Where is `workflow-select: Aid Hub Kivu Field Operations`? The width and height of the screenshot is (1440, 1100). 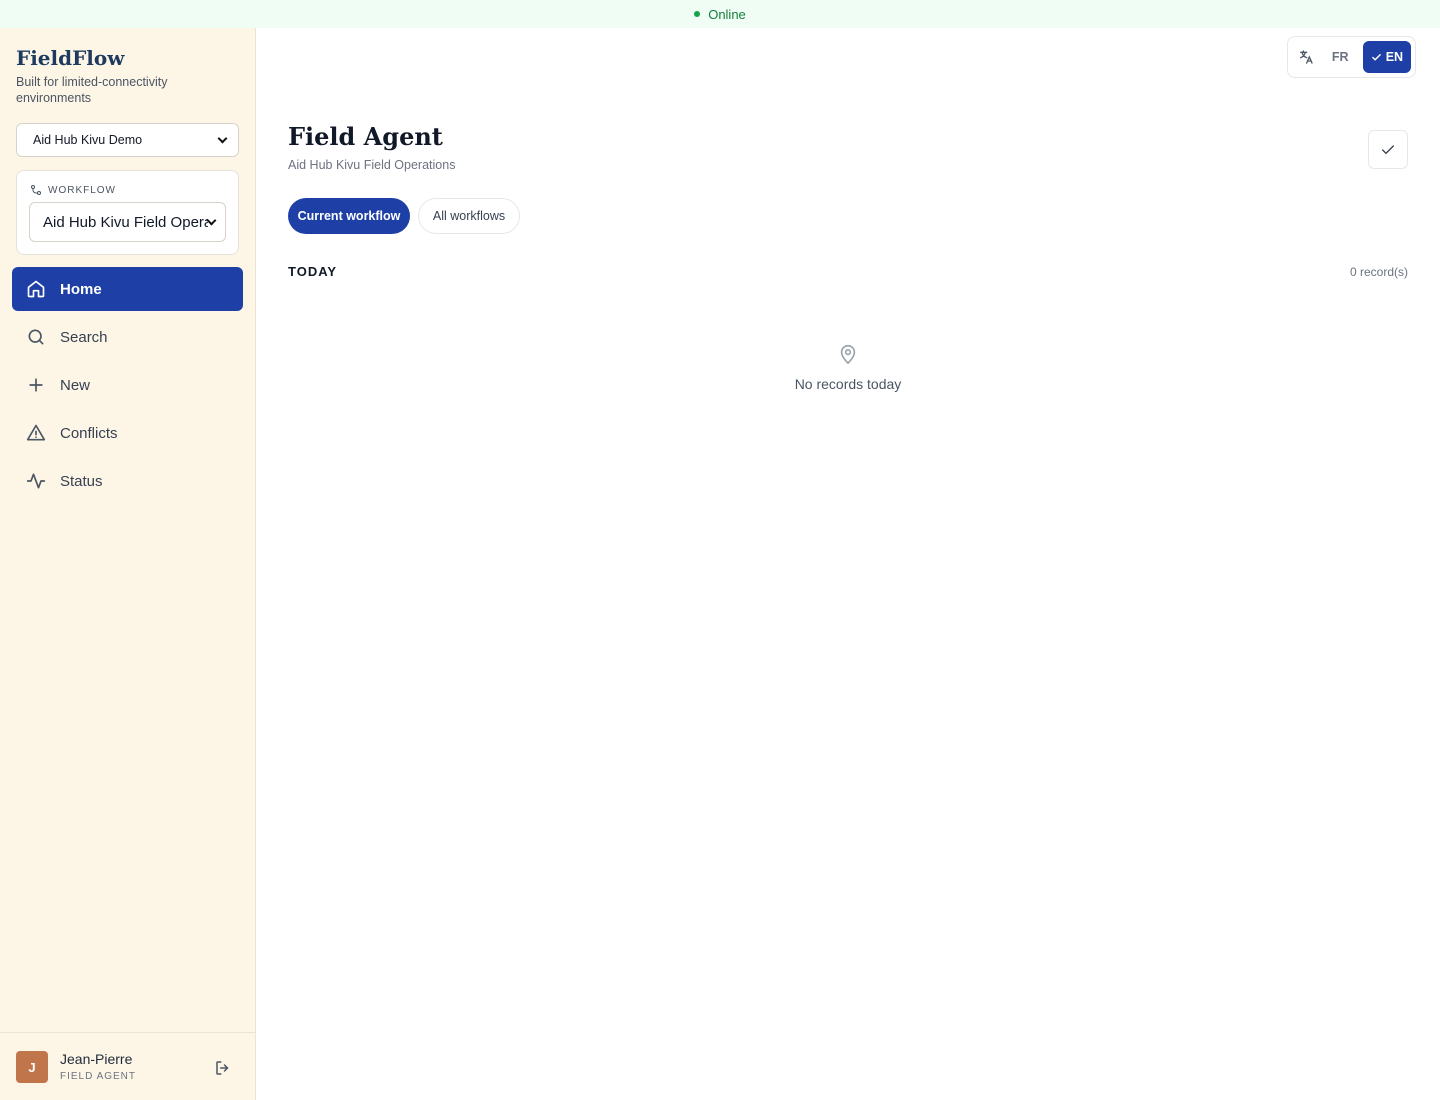 workflow-select: Aid Hub Kivu Field Operations is located at coordinates (127, 222).